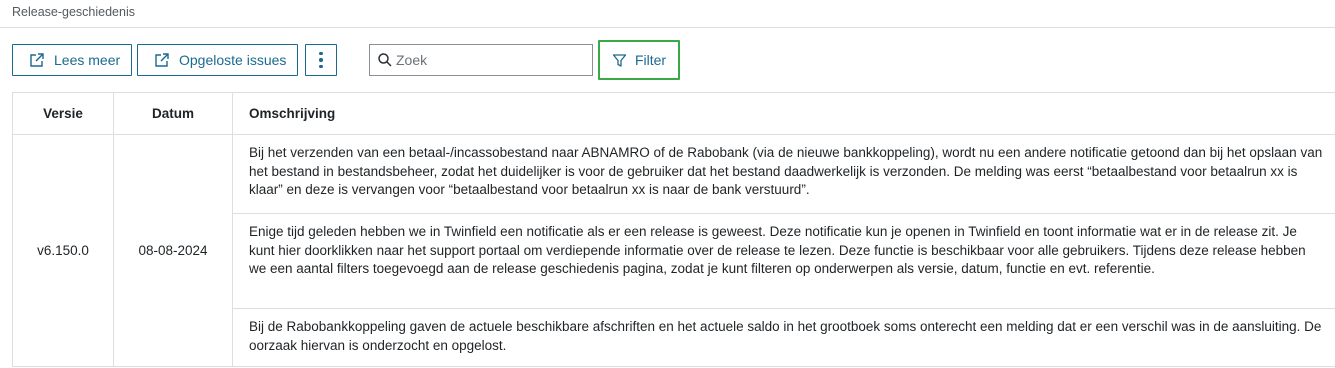 This screenshot has height=368, width=1335. What do you see at coordinates (87, 60) in the screenshot?
I see `lees-meer-label: Lees meer` at bounding box center [87, 60].